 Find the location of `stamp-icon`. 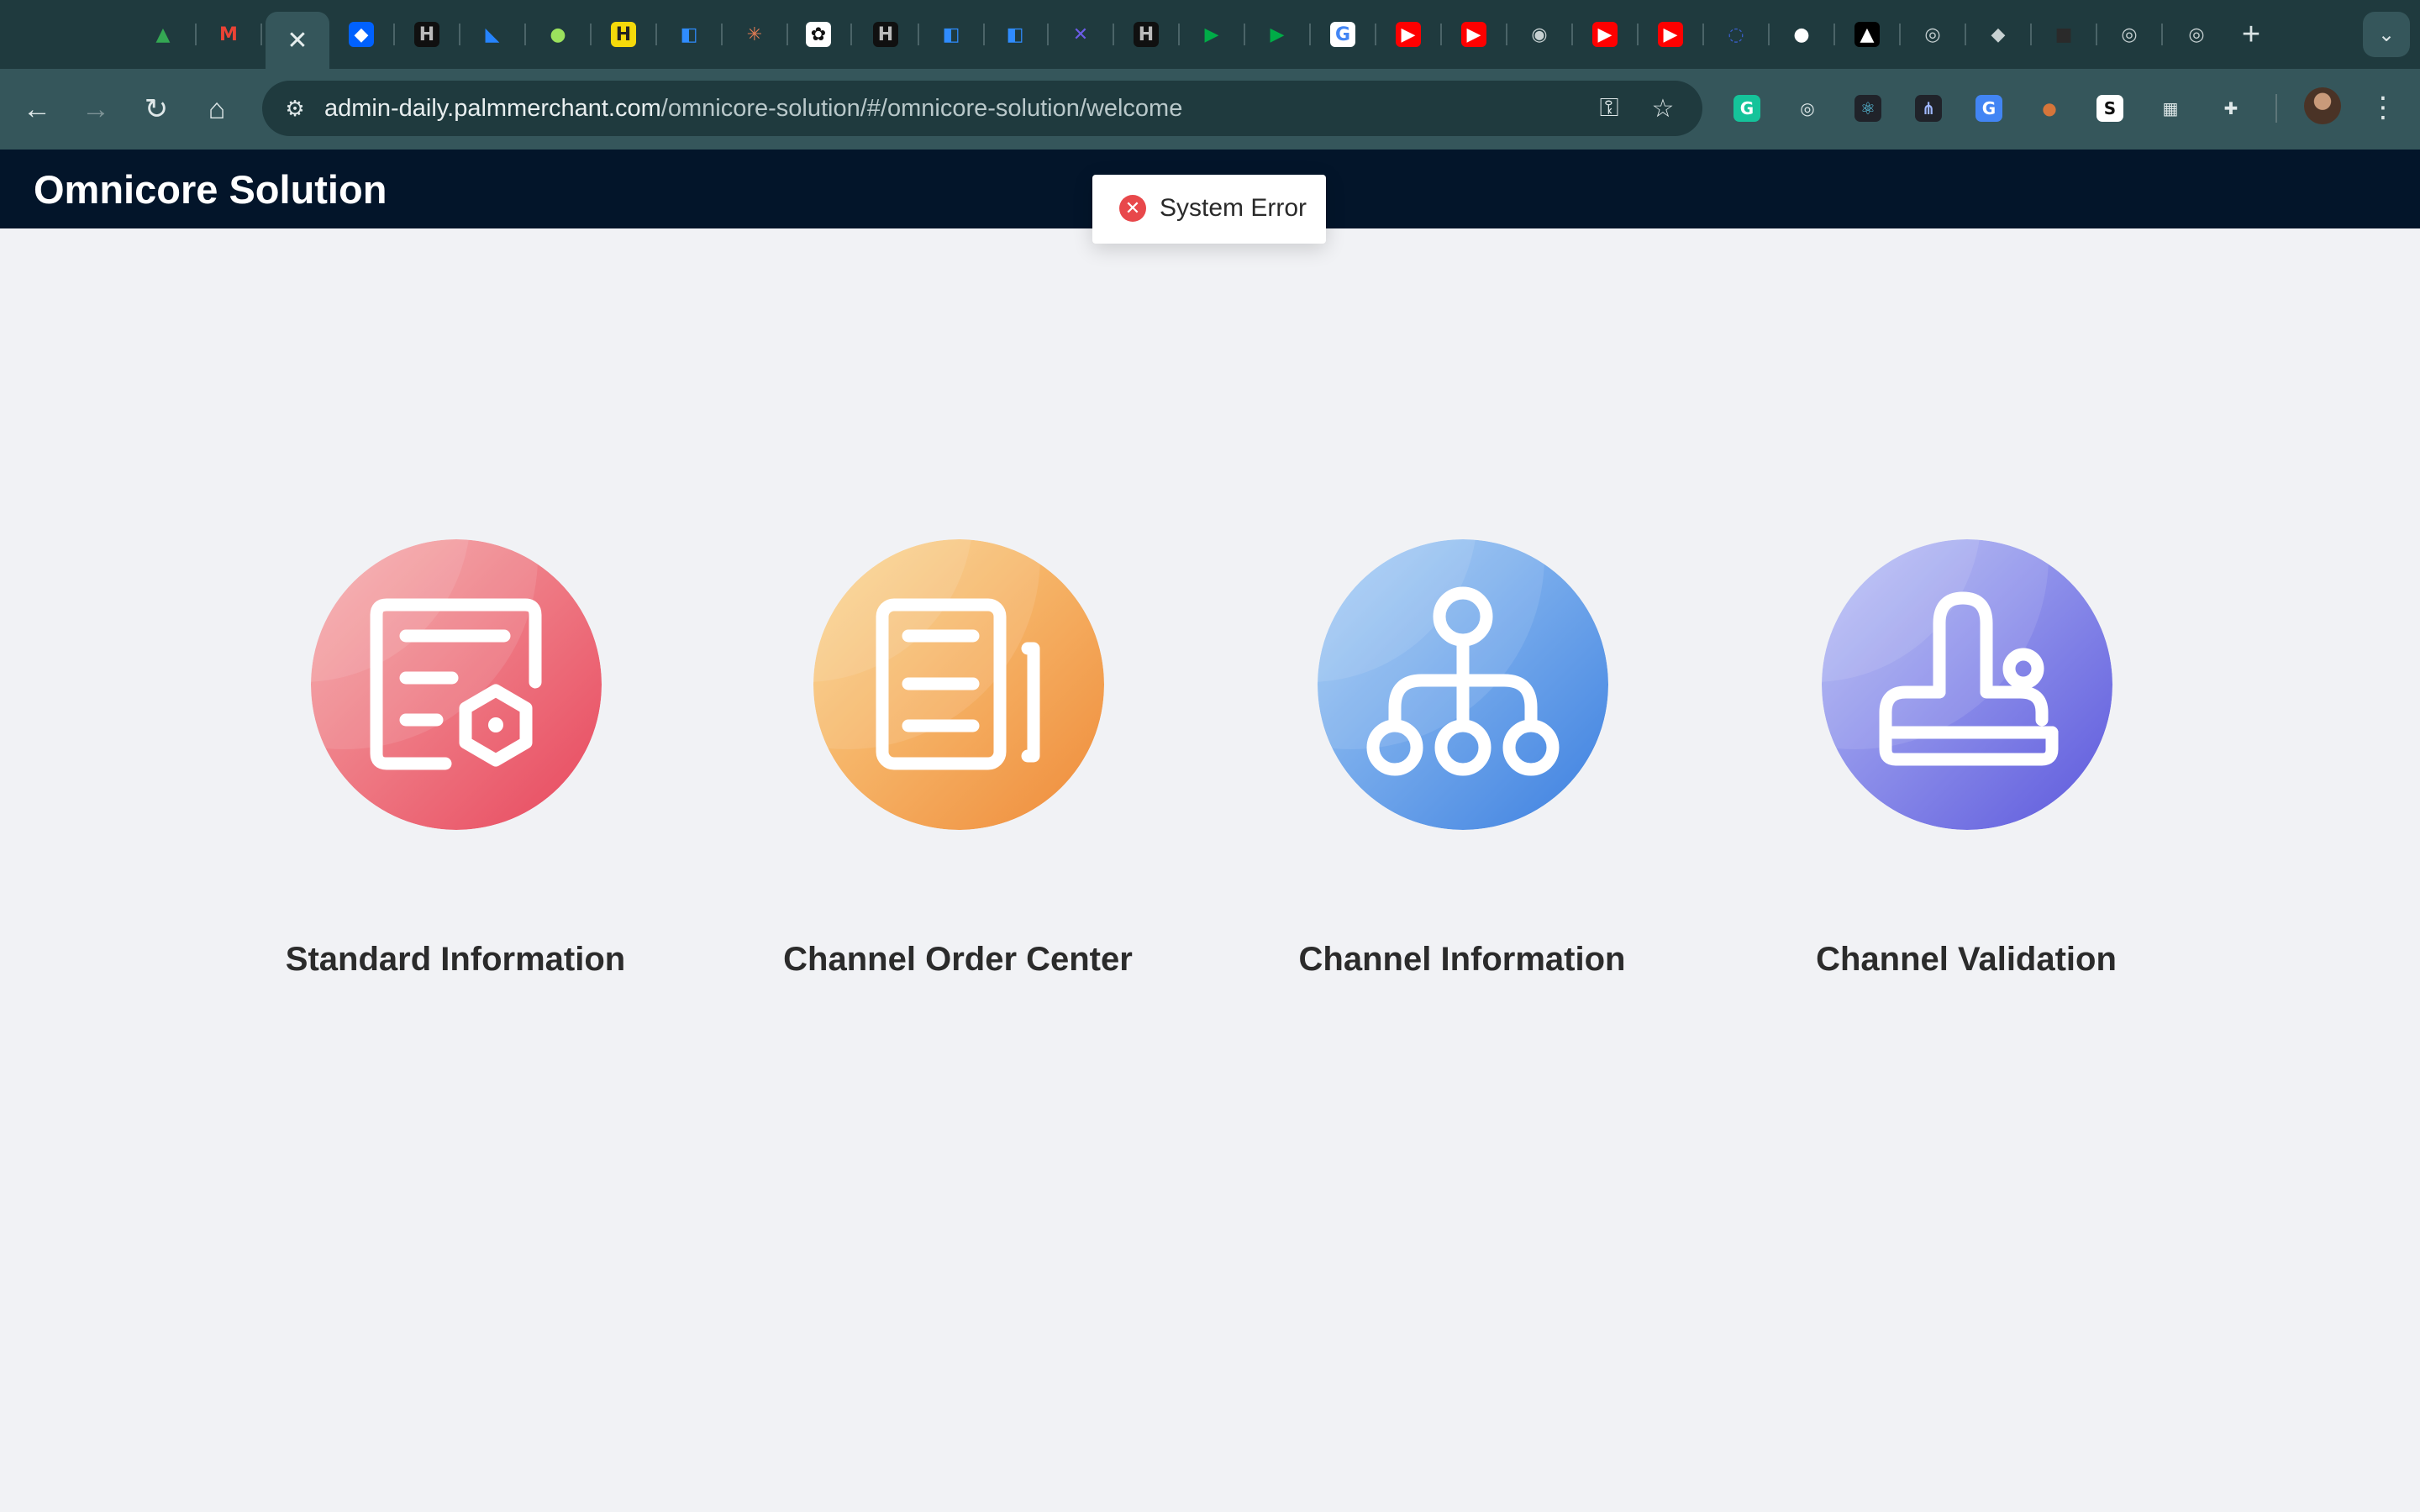

stamp-icon is located at coordinates (1967, 684).